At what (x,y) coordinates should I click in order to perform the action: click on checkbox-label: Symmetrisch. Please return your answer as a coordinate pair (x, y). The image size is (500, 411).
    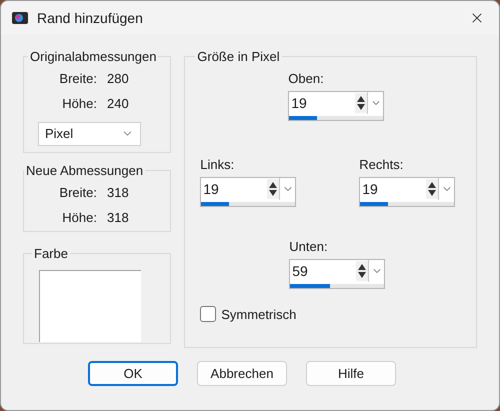
    Looking at the image, I should click on (258, 315).